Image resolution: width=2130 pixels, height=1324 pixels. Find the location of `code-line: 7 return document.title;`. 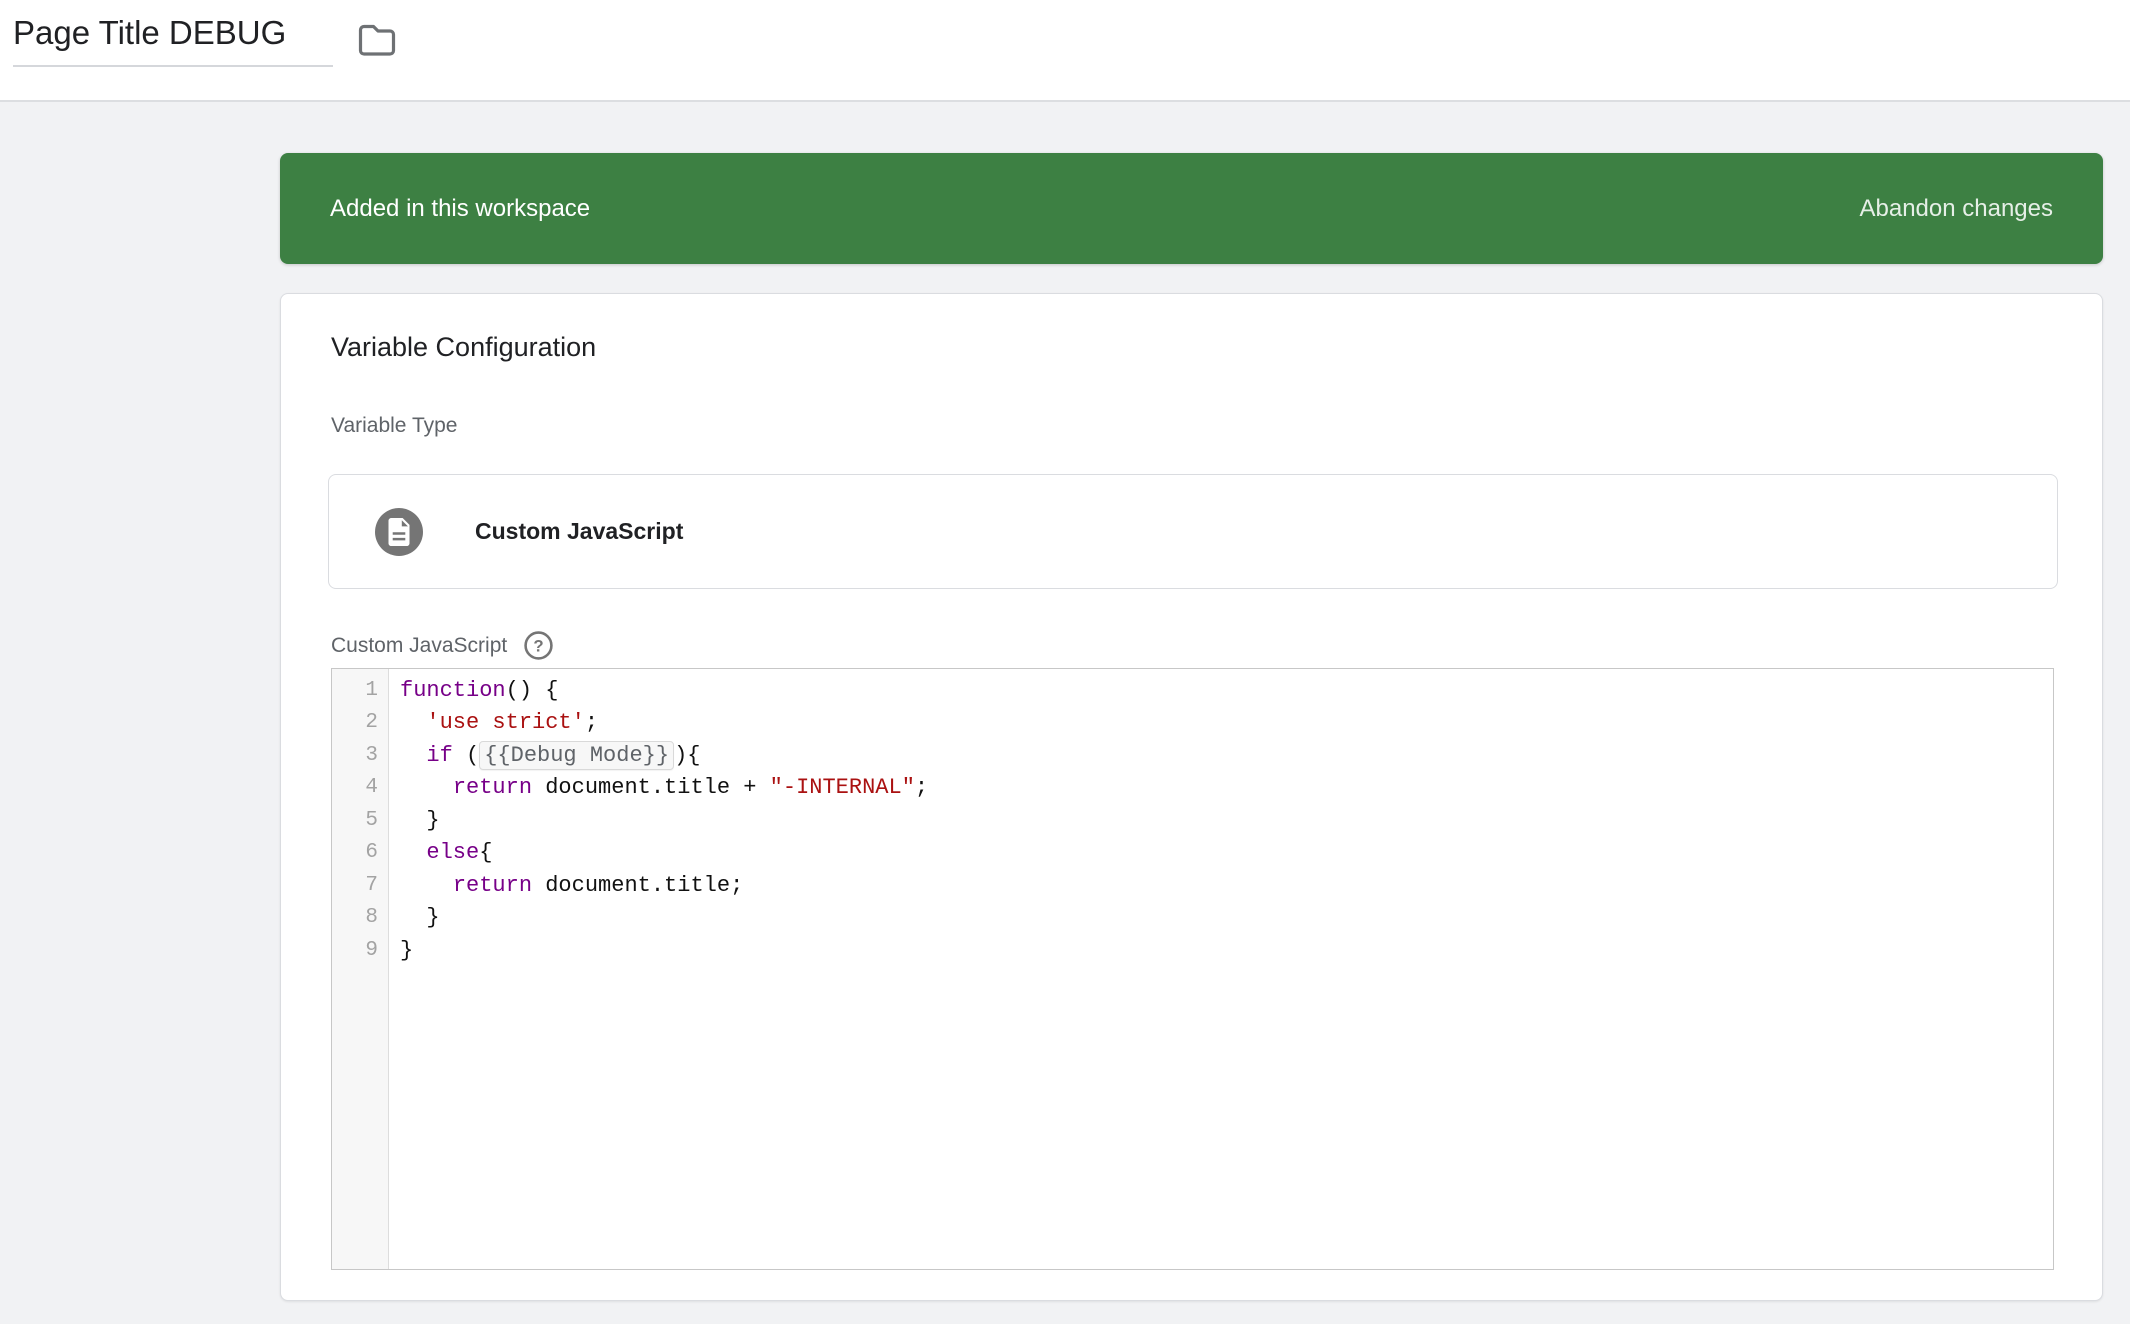

code-line: 7 return document.title; is located at coordinates (1192, 885).